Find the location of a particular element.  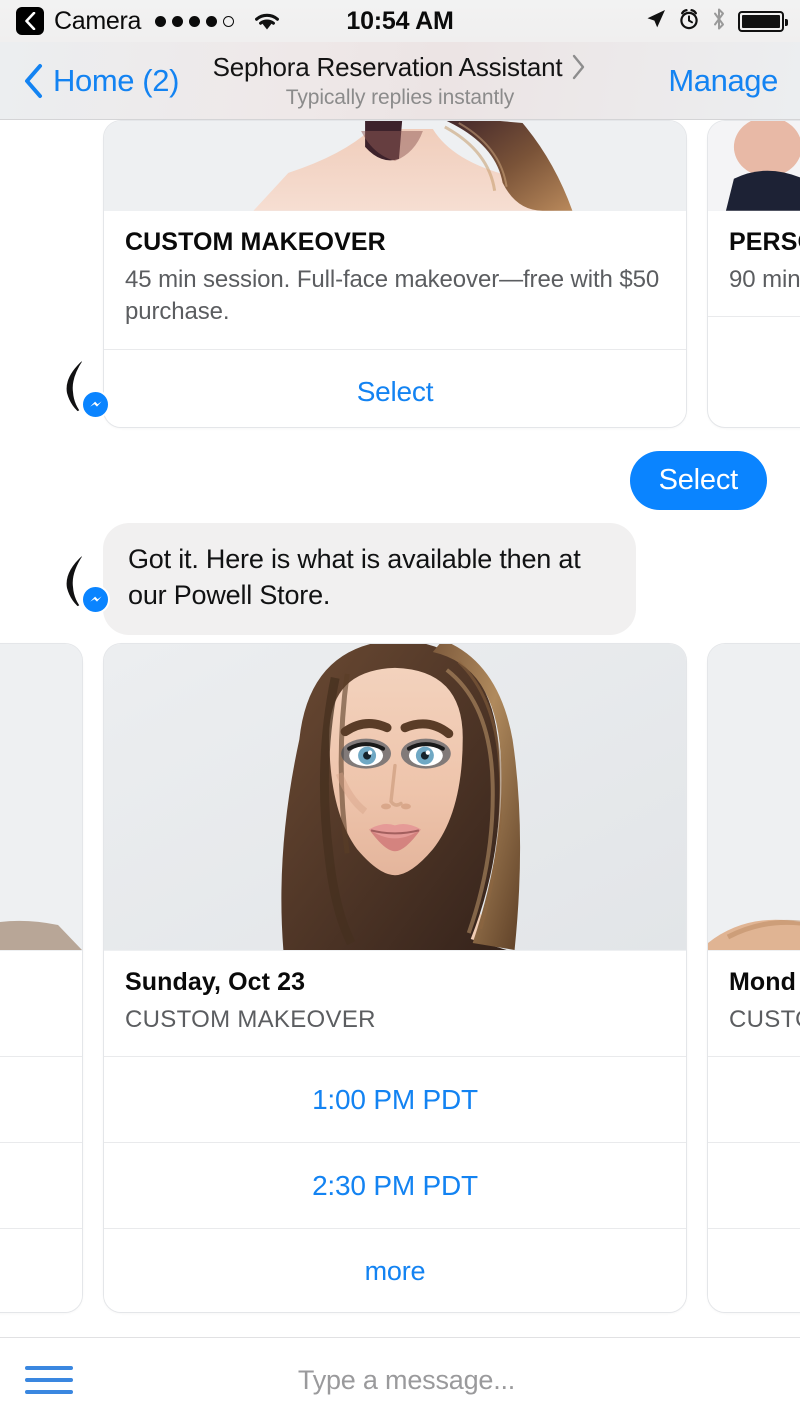

status-back-app-label: Camera is located at coordinates (98, 20).